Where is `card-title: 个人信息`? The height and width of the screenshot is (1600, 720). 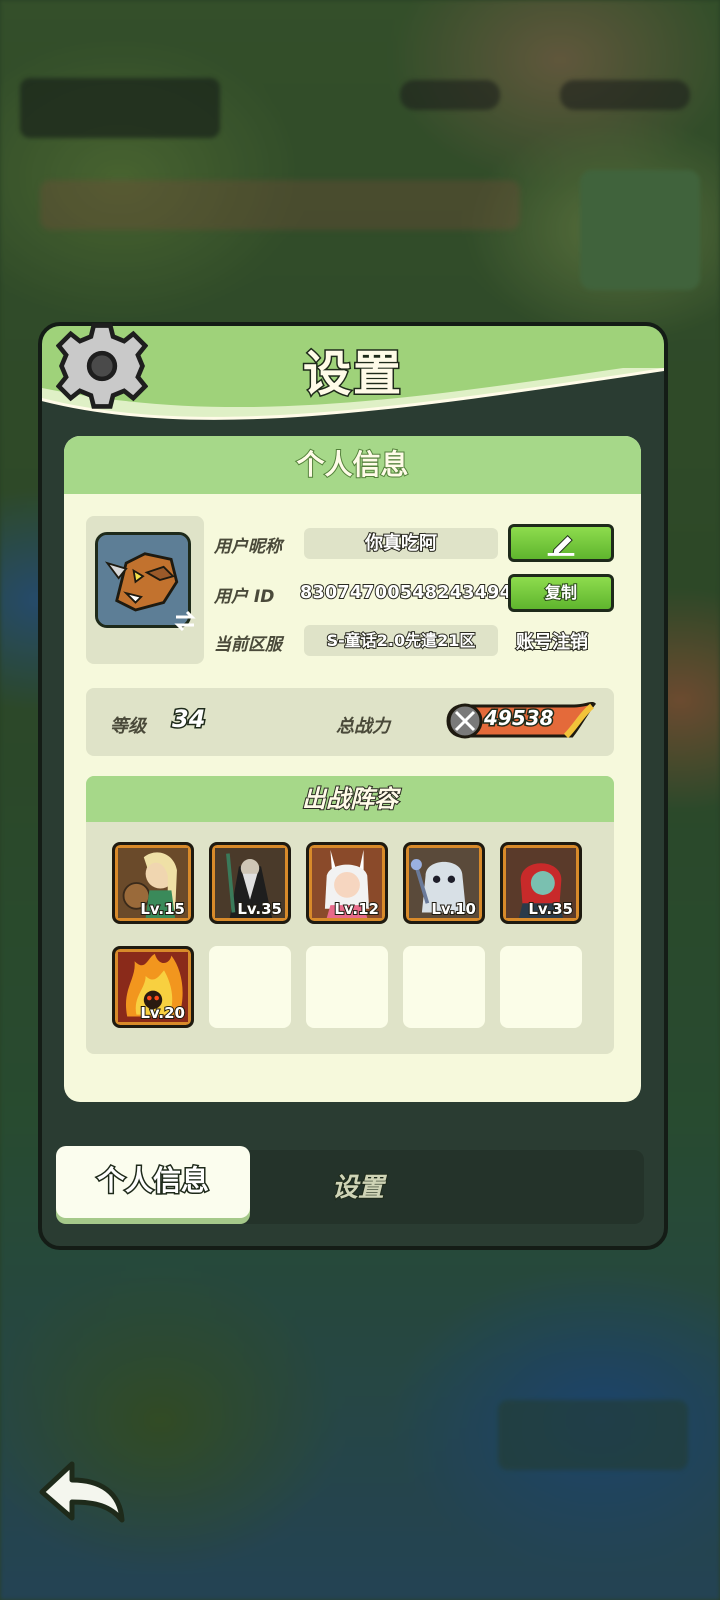
card-title: 个人信息 is located at coordinates (352, 465).